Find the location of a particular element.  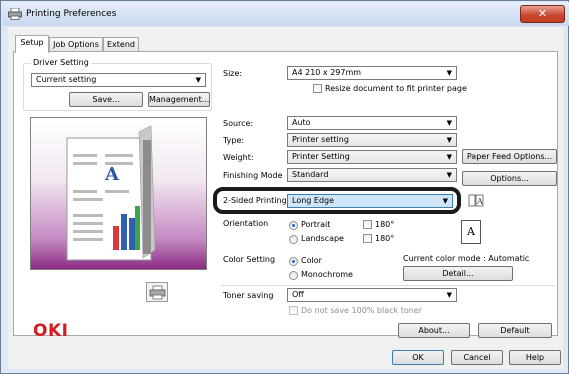

rotate-180-label-2: 180° is located at coordinates (385, 238).